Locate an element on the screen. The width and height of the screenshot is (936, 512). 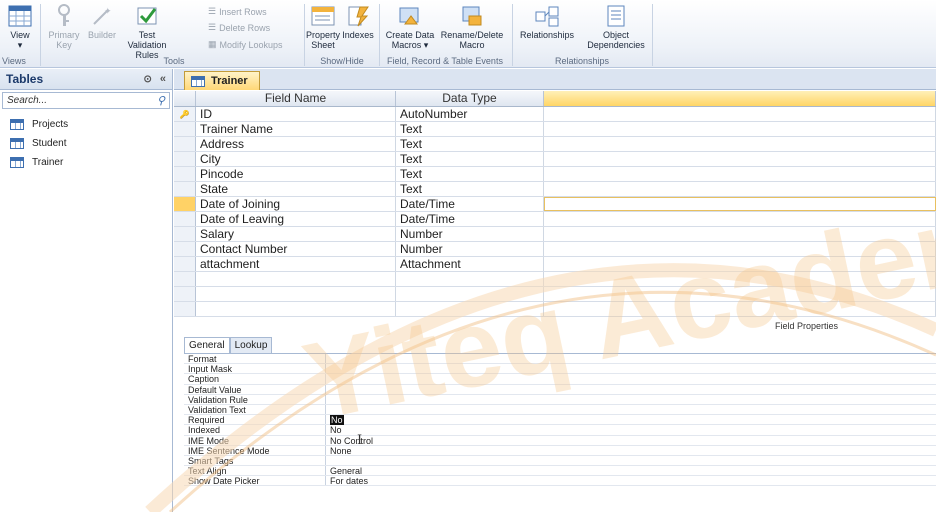
field-name-cell: ID is located at coordinates (296, 114).